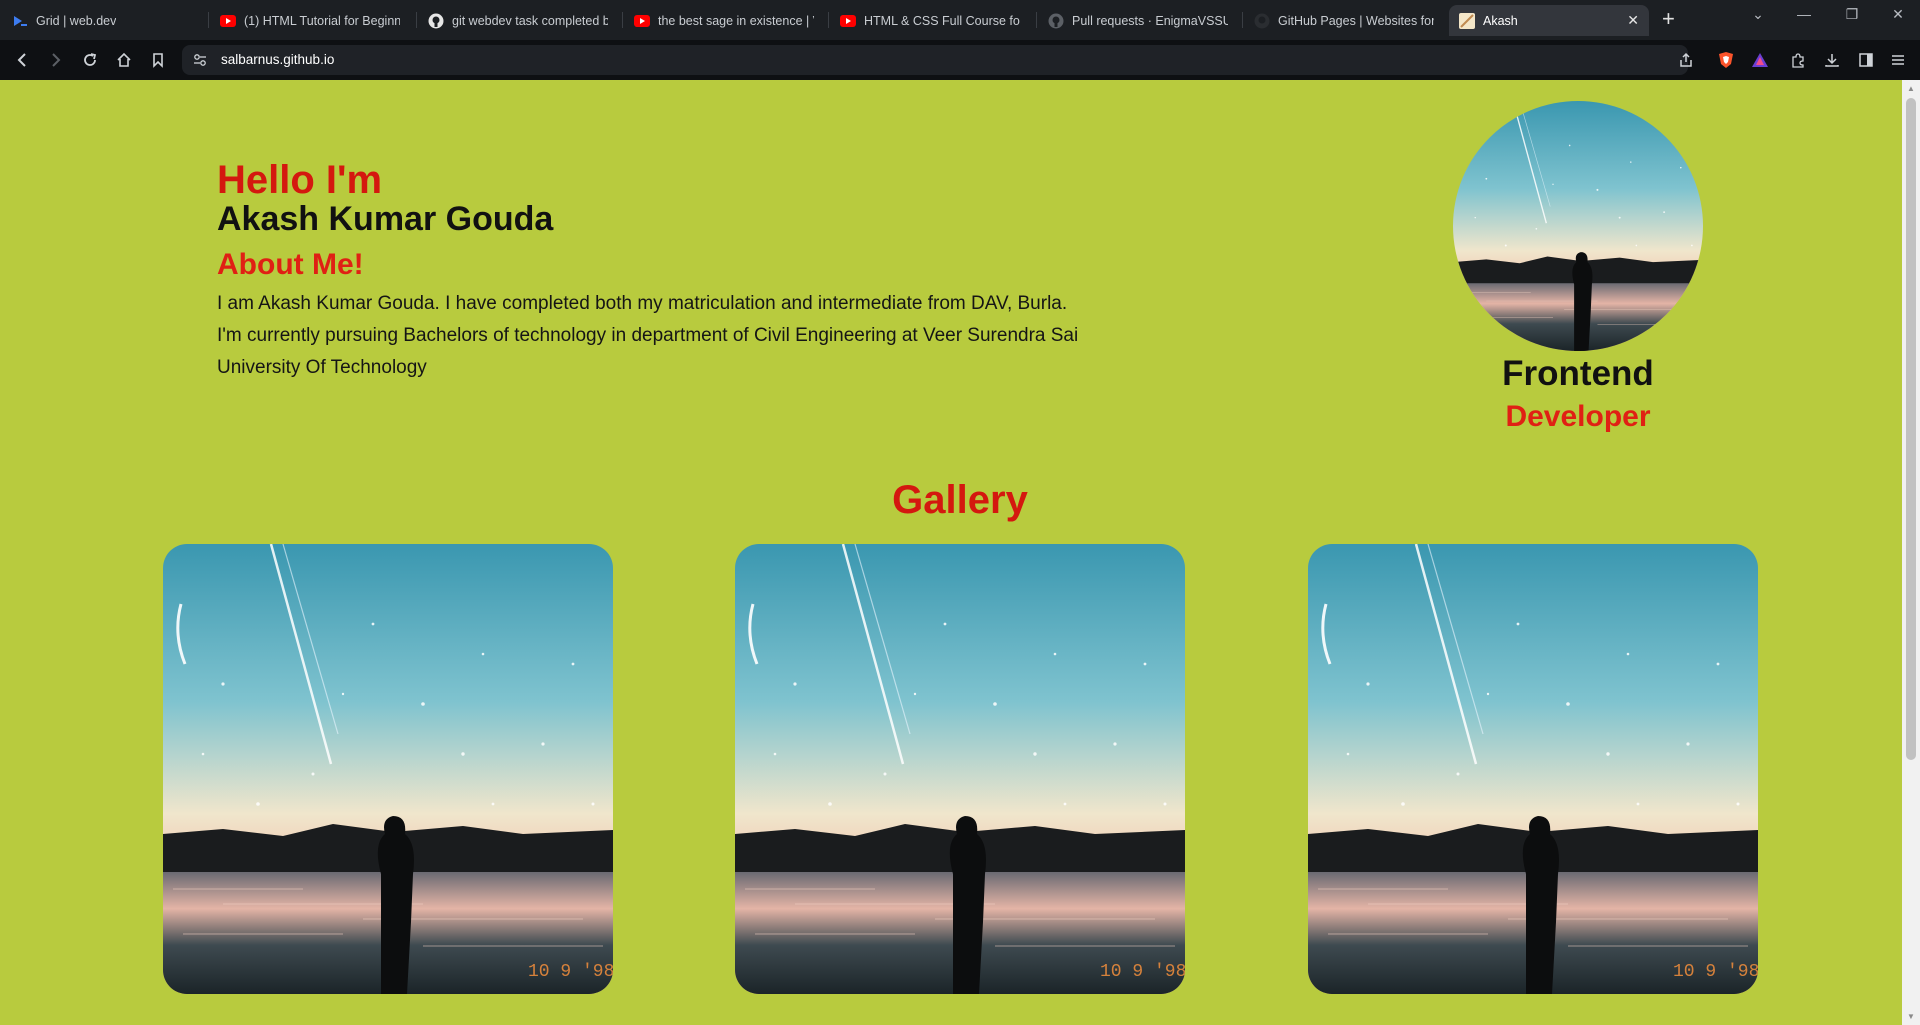 The width and height of the screenshot is (1920, 1025). What do you see at coordinates (1911, 1017) in the screenshot?
I see `scroll-down-icon: ▼` at bounding box center [1911, 1017].